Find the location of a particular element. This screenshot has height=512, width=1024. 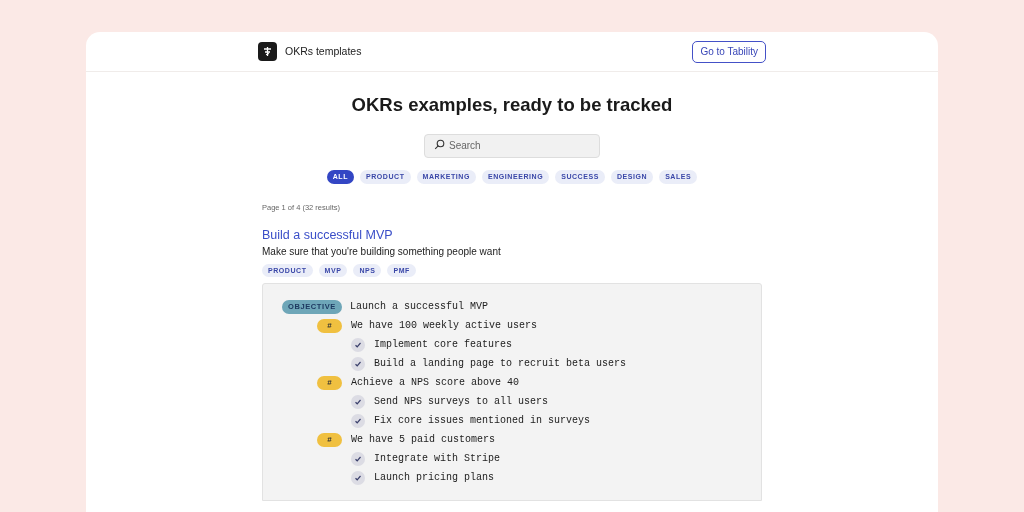

key-result-text: We have 100 weekly active users is located at coordinates (444, 326).